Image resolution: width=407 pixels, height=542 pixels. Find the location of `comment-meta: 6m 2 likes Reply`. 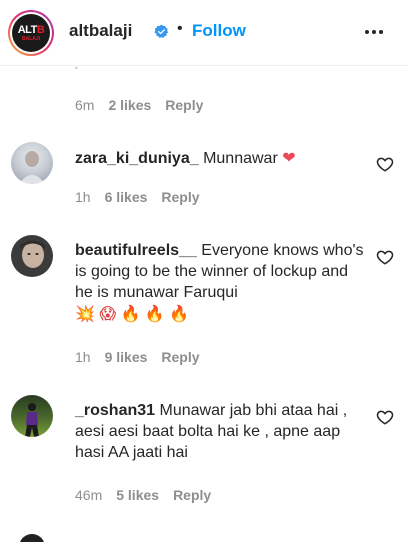

comment-meta: 6m 2 likes Reply is located at coordinates (139, 105).